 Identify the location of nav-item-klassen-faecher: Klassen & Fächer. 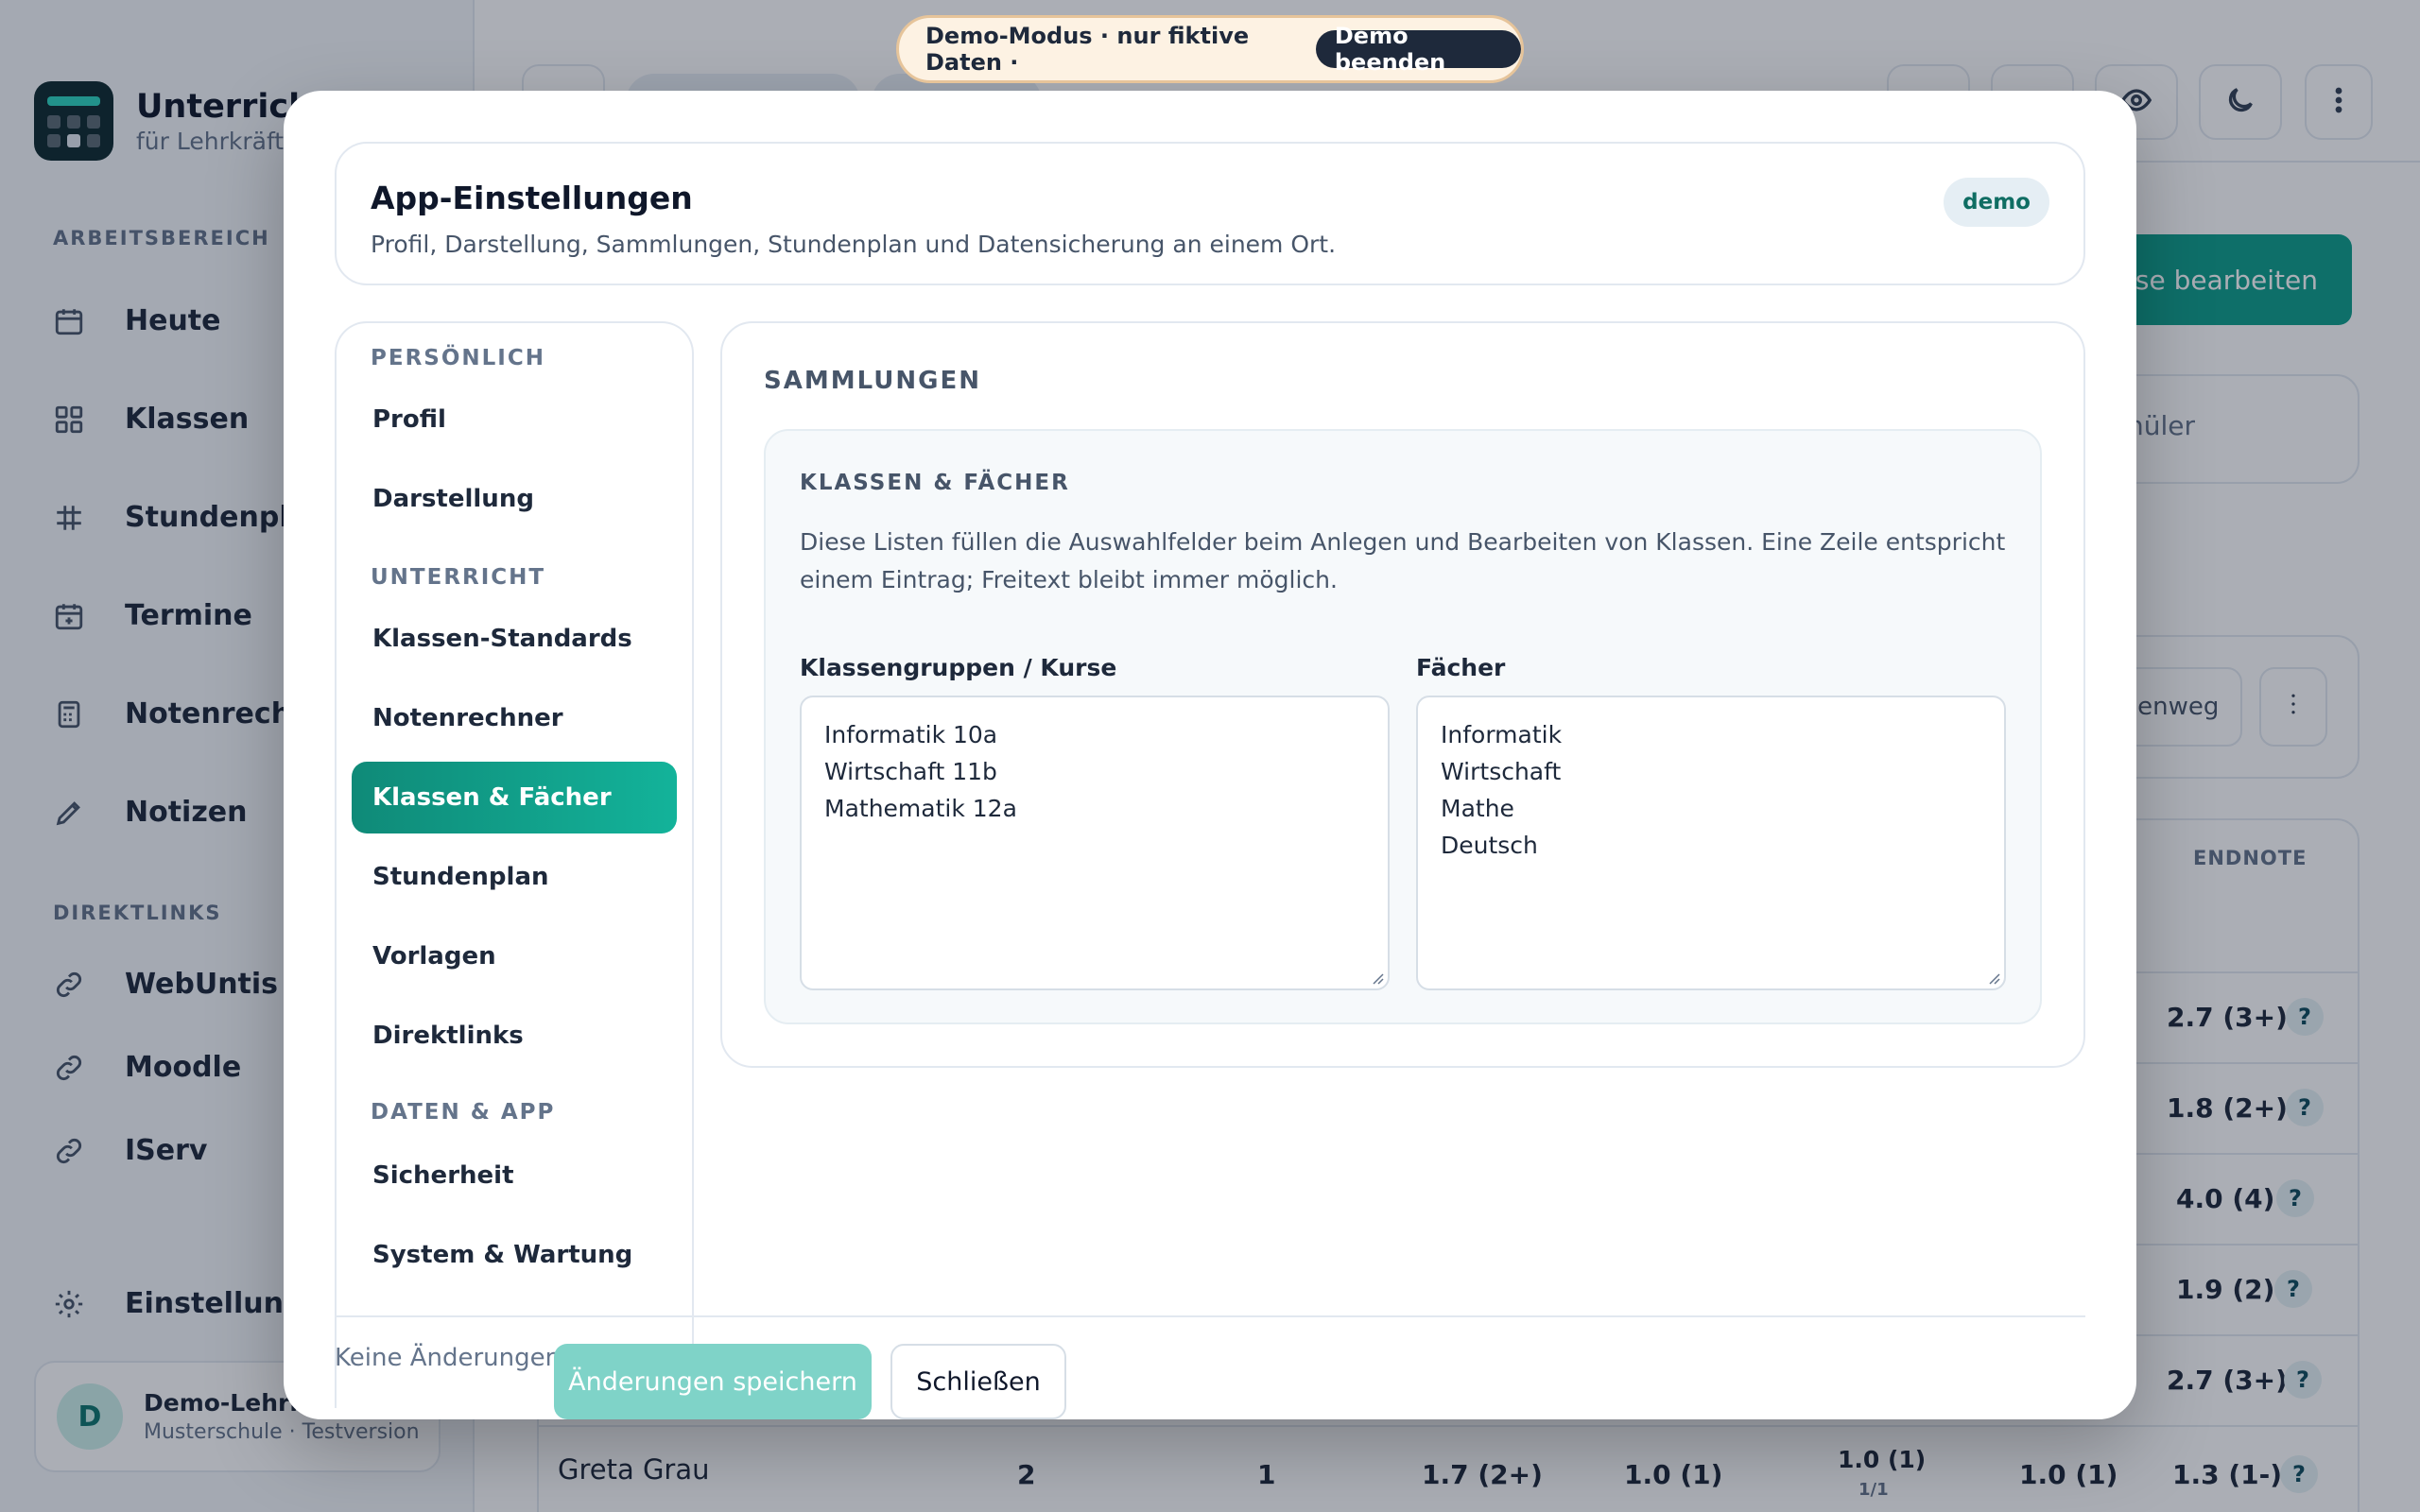
(514, 797).